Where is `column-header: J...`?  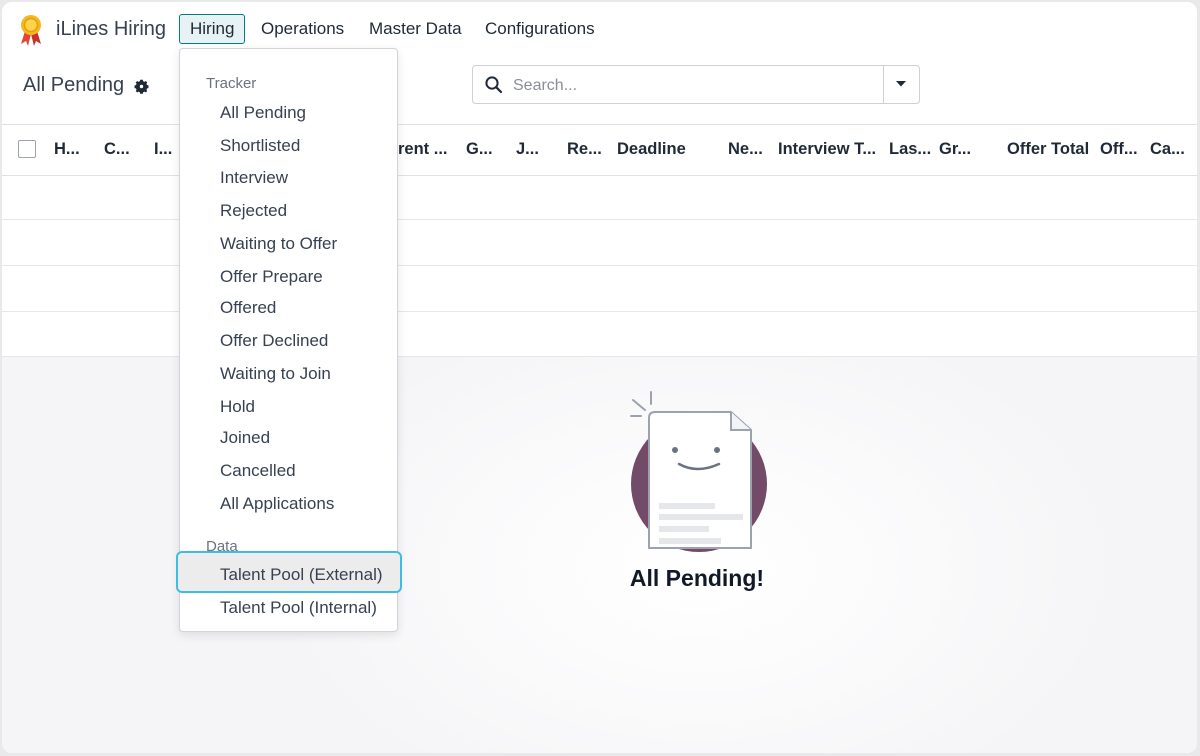
column-header: J... is located at coordinates (527, 149).